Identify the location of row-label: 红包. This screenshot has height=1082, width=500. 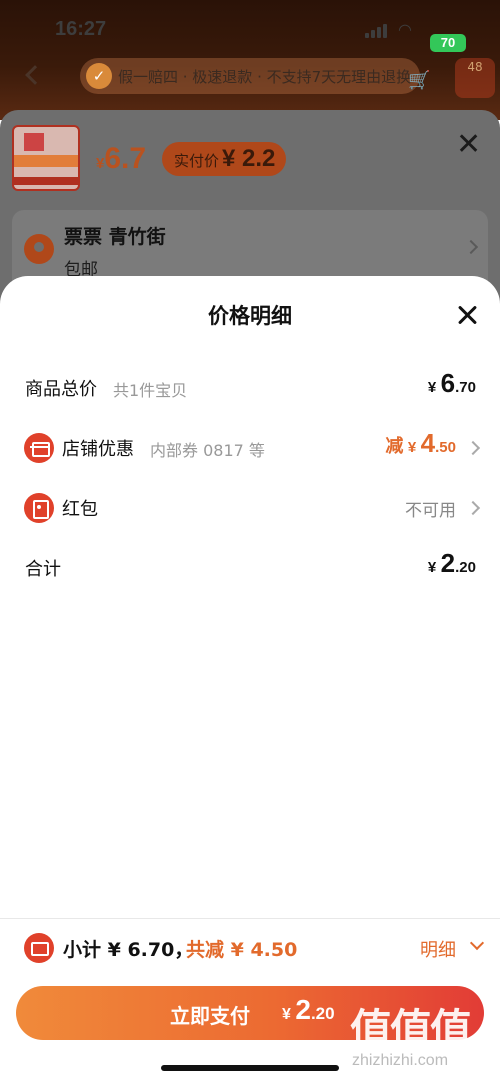
(80, 509).